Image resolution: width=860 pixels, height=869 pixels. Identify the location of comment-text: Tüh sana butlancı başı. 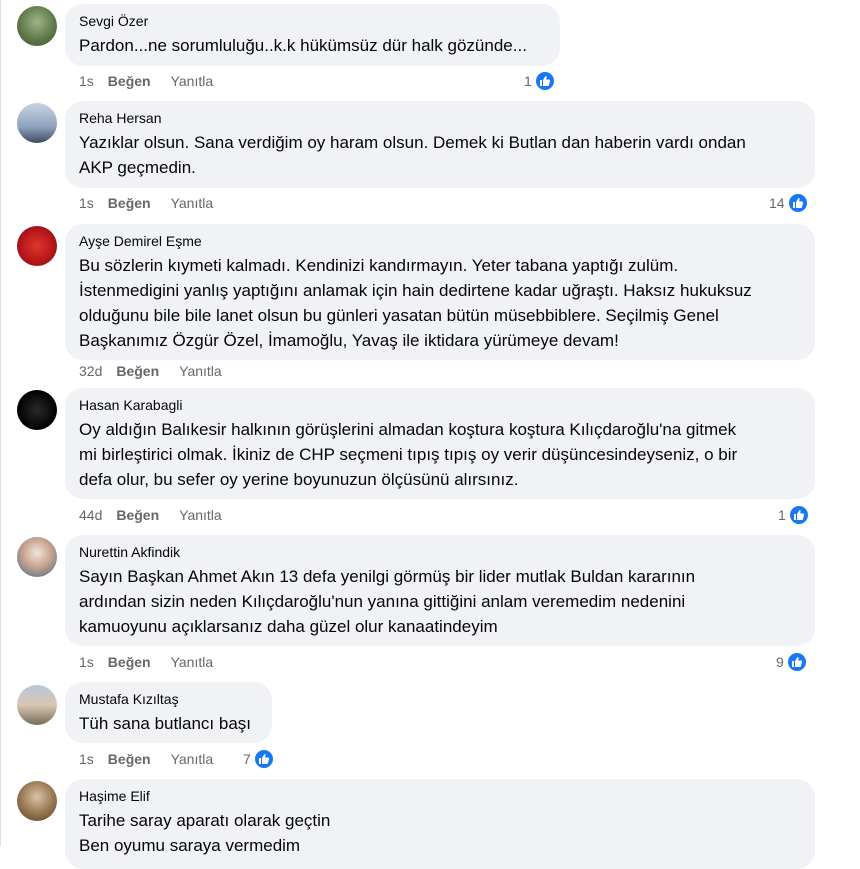
(165, 723).